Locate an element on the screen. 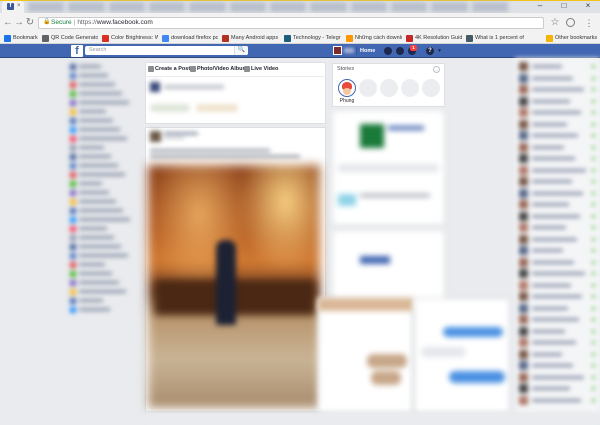 This screenshot has width=600, height=425. friend-requests-icon is located at coordinates (388, 51).